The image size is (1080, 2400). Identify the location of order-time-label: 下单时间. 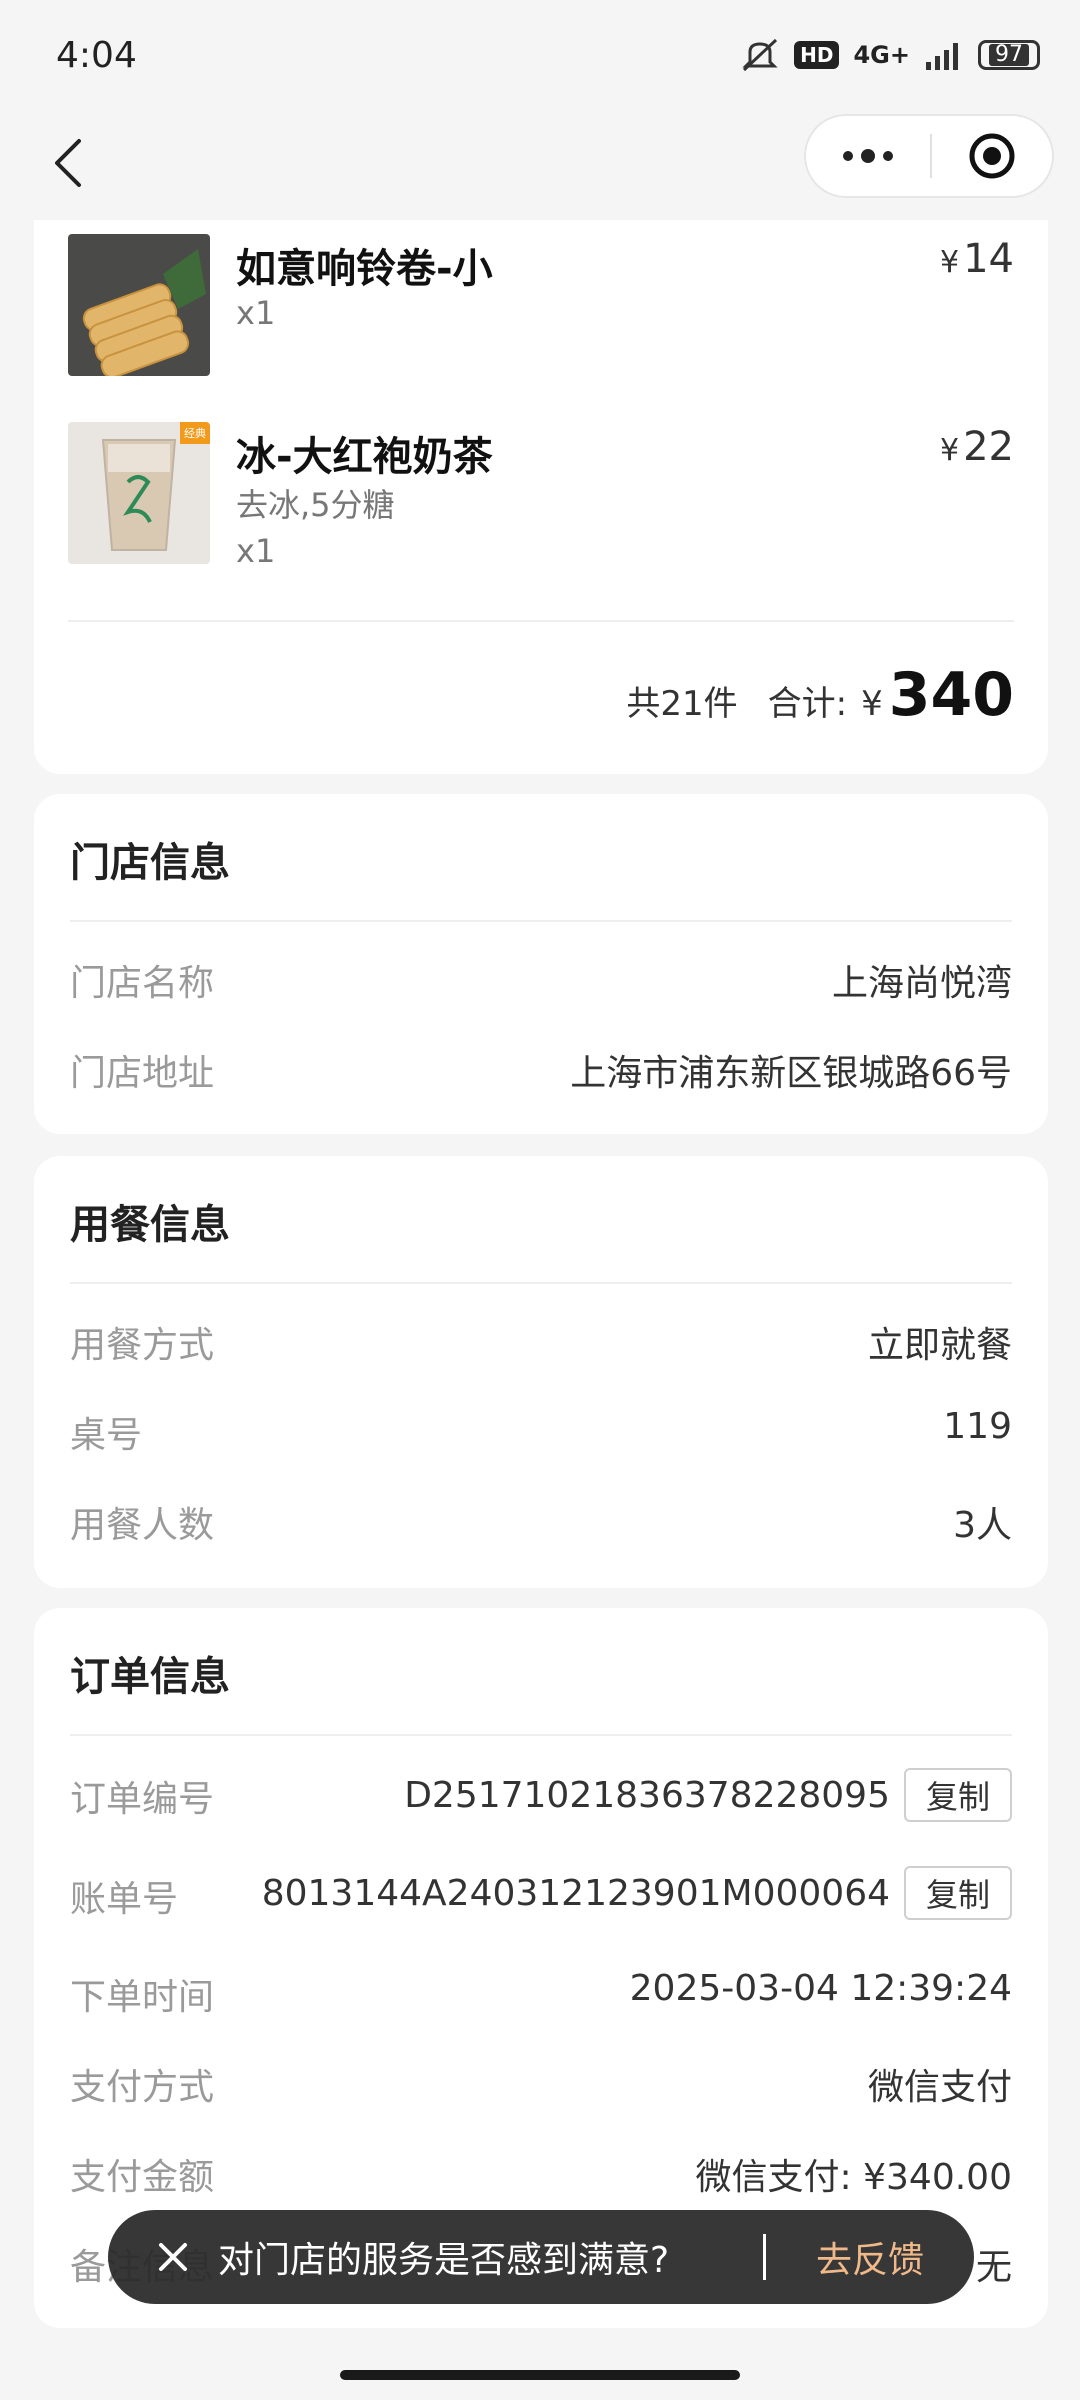
(142, 1997).